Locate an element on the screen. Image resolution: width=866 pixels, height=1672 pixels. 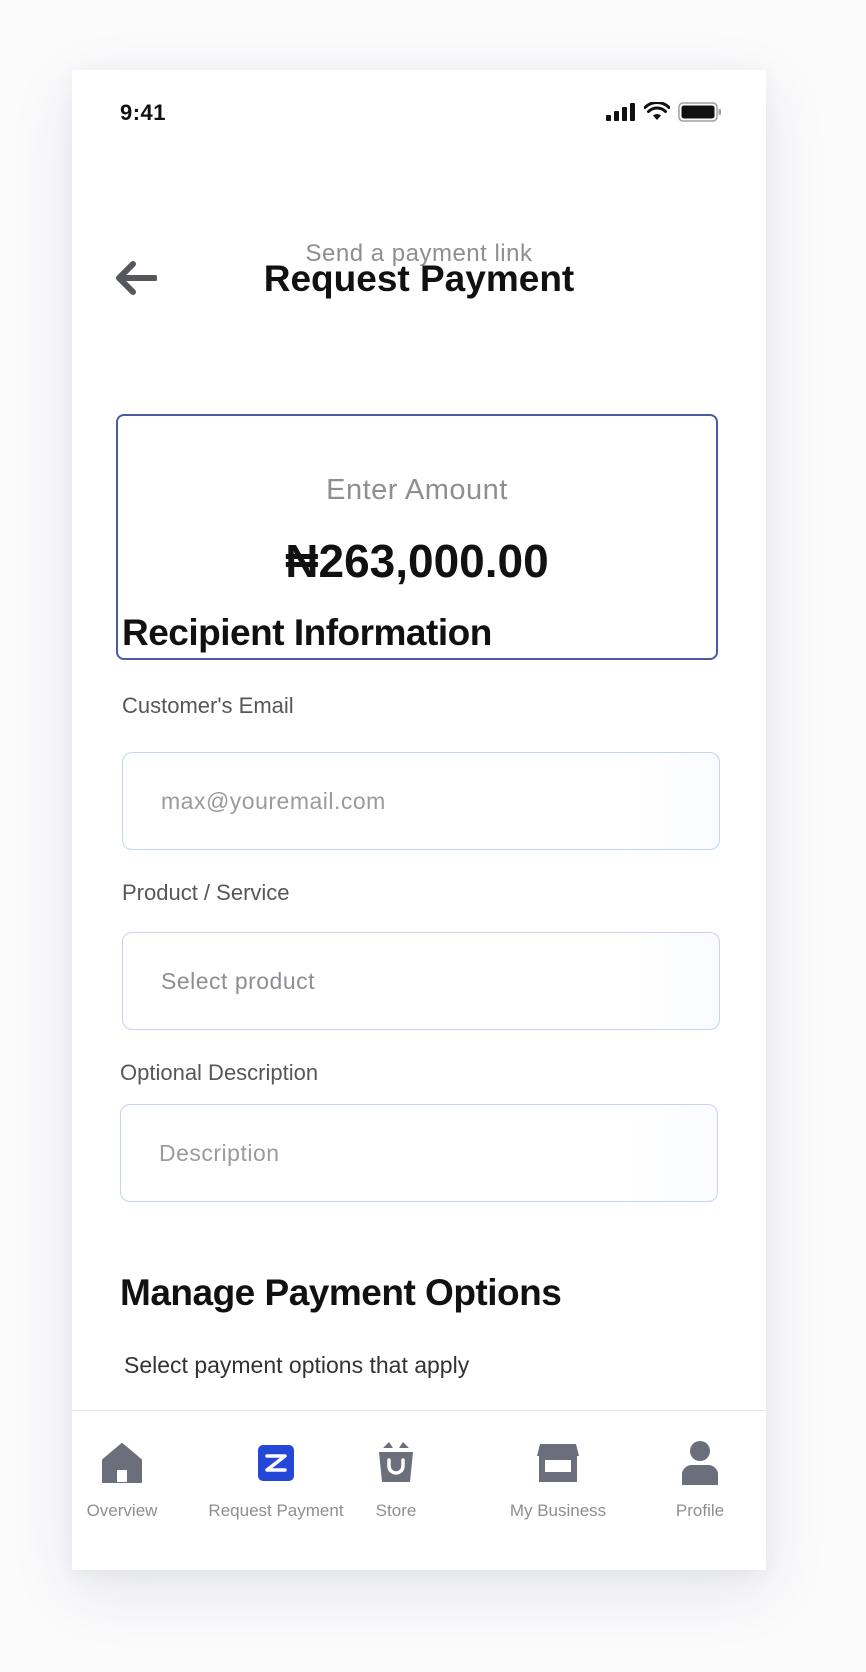
tab-overview: Overview is located at coordinates (122, 1480).